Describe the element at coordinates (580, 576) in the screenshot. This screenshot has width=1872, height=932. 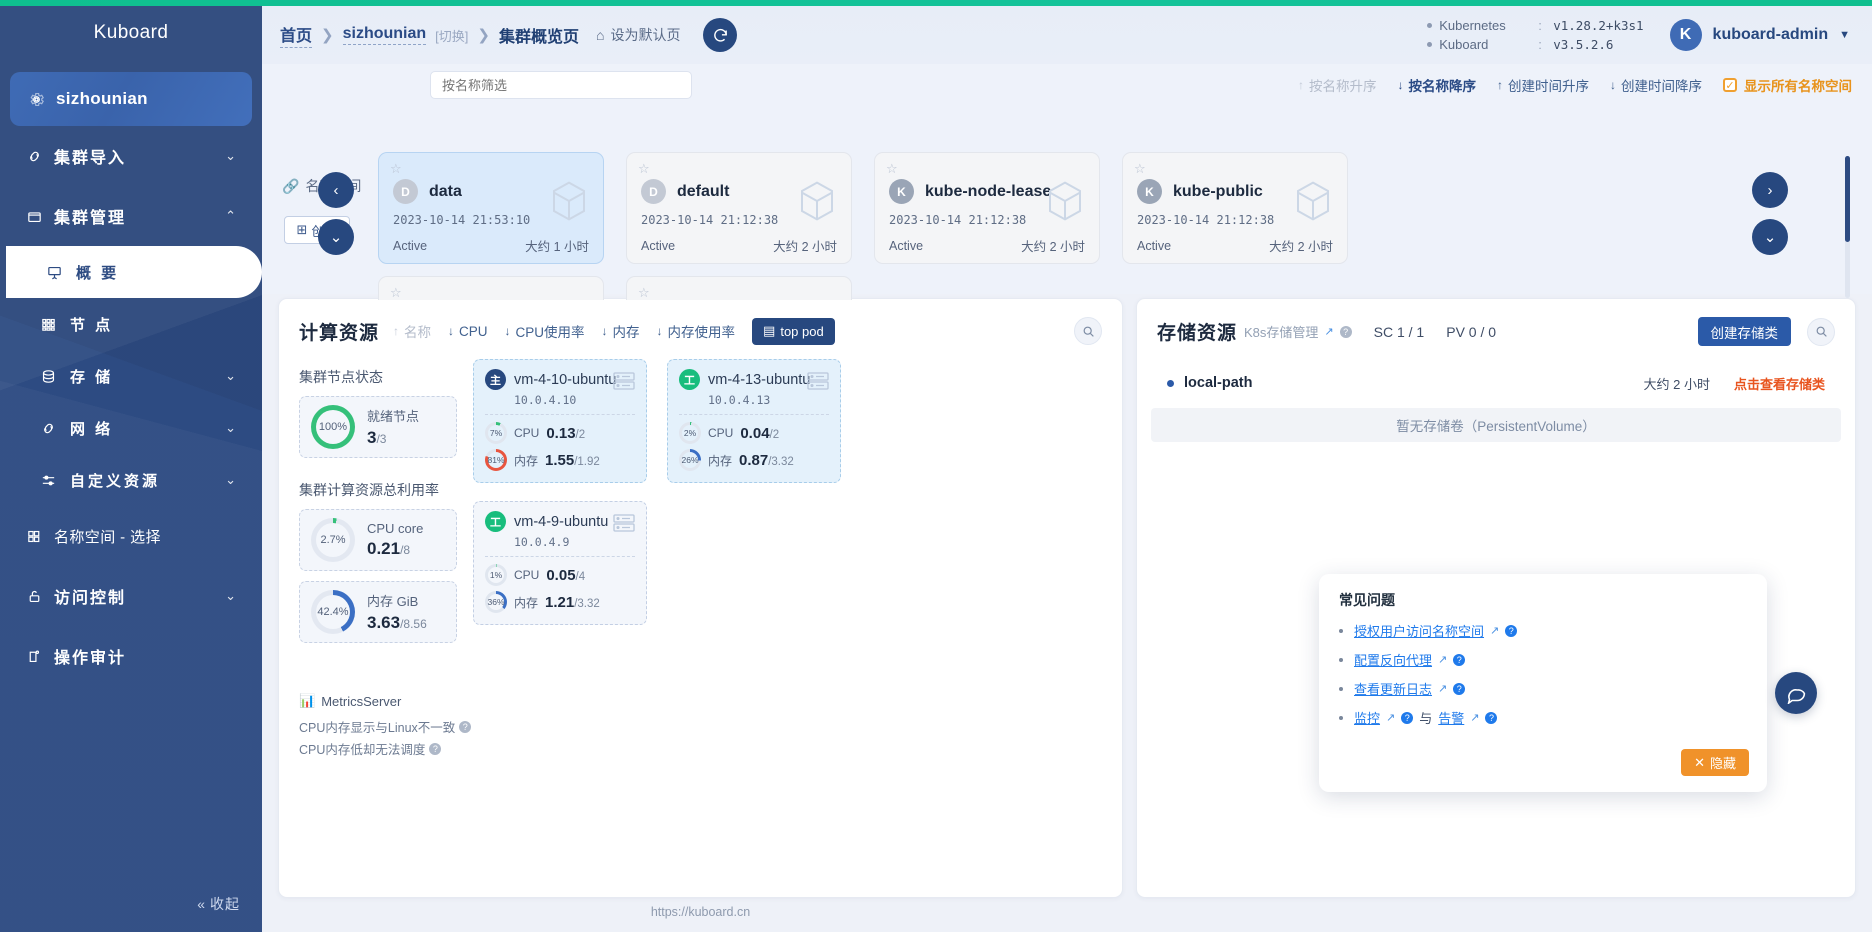
I see `cpu-capacity: /4` at that location.